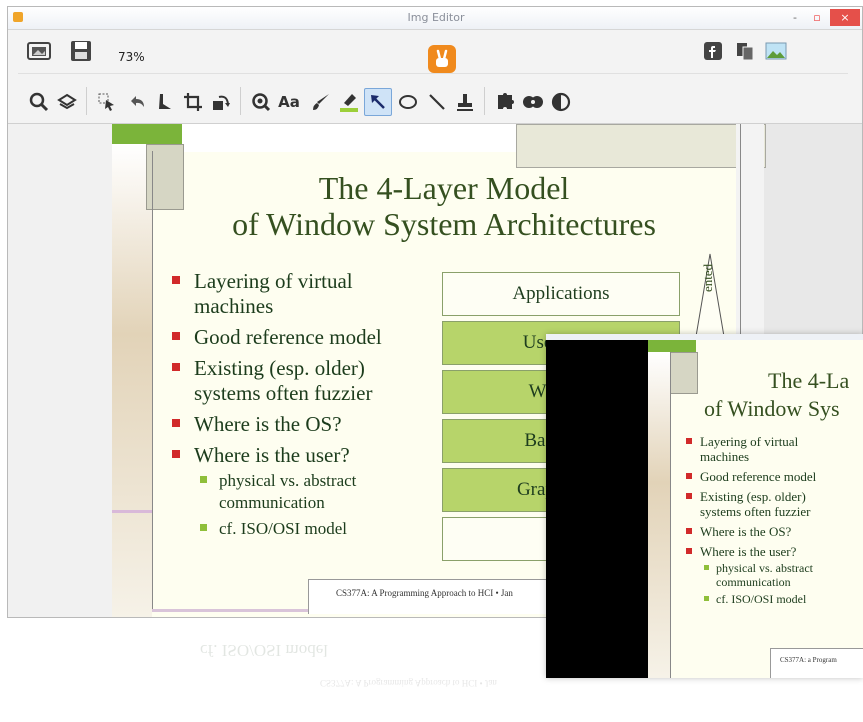 This screenshot has height=722, width=863. Describe the element at coordinates (465, 102) in the screenshot. I see `stamp-icon` at that location.